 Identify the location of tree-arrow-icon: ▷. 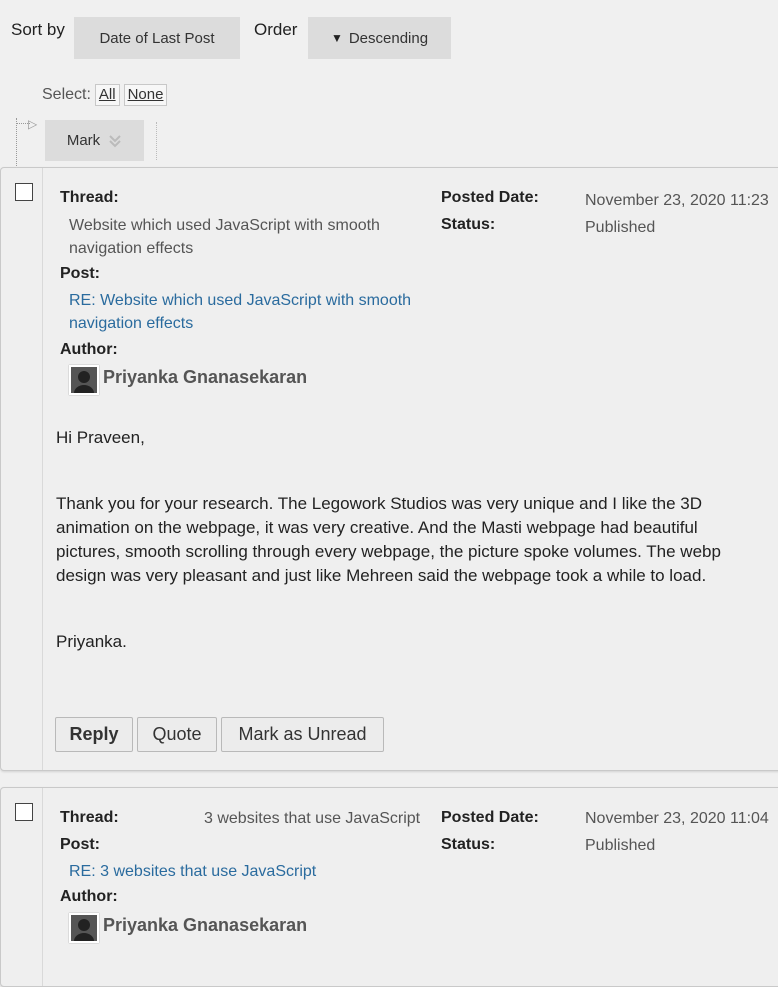
(33, 124).